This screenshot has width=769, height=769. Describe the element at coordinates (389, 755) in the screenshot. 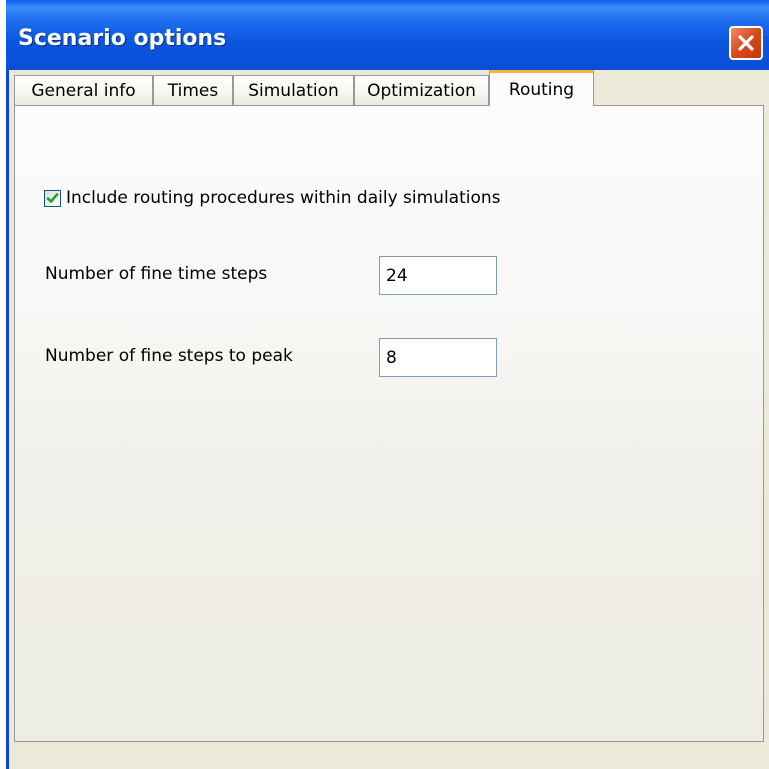

I see `dialog-bottom-area` at that location.